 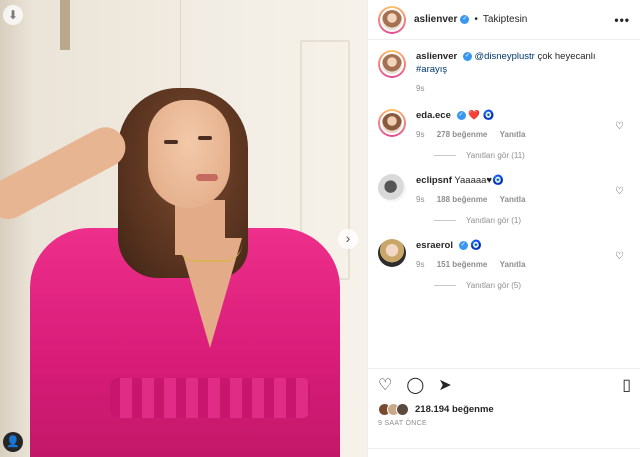 What do you see at coordinates (392, 19) in the screenshot?
I see `author-avatar` at bounding box center [392, 19].